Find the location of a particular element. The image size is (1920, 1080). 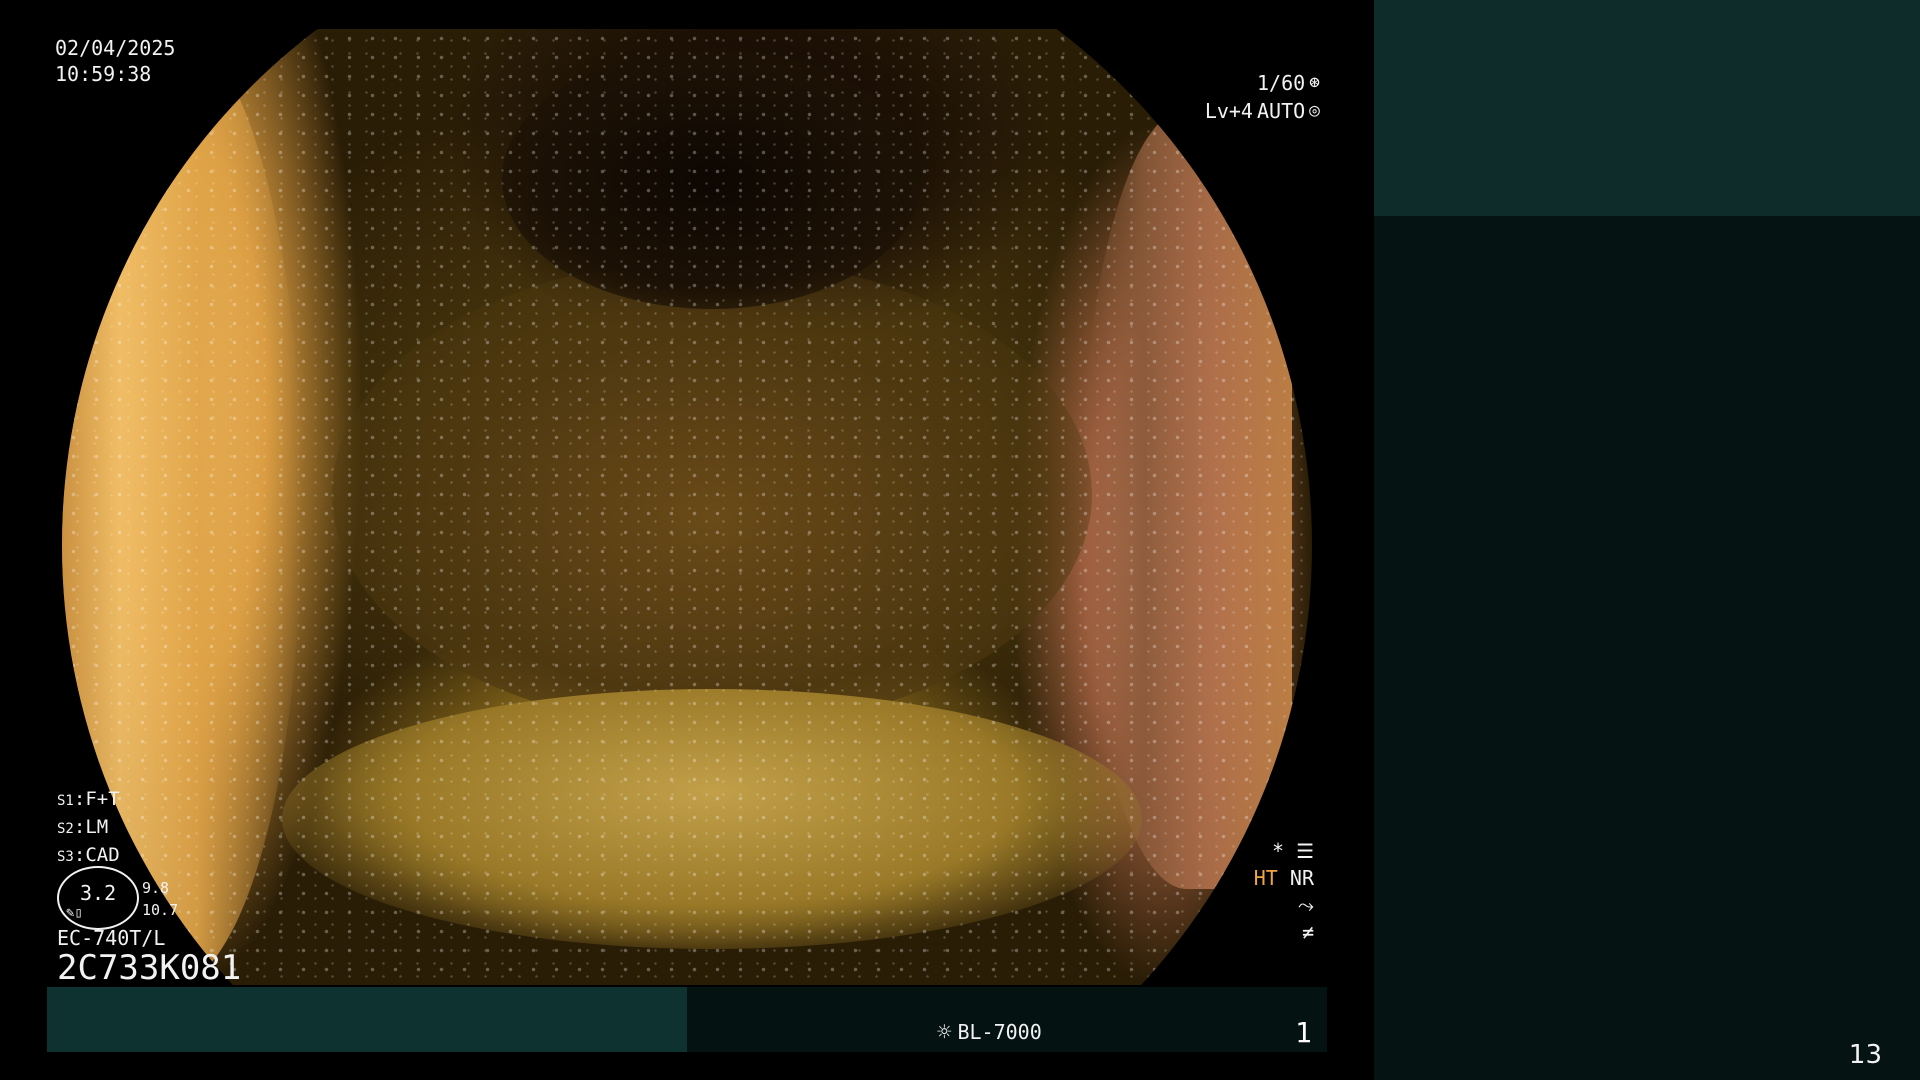

settings-list-icon: ☰ is located at coordinates (1305, 851).